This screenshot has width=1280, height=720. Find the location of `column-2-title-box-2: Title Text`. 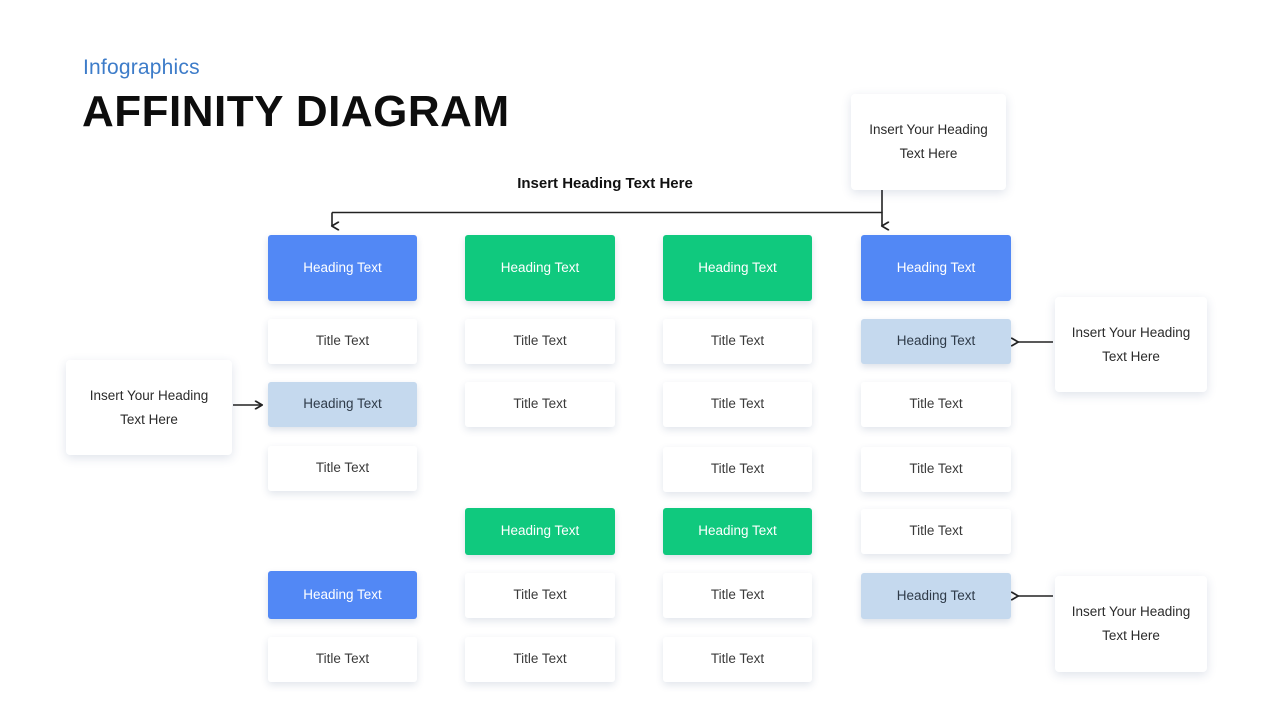

column-2-title-box-2: Title Text is located at coordinates (540, 404).